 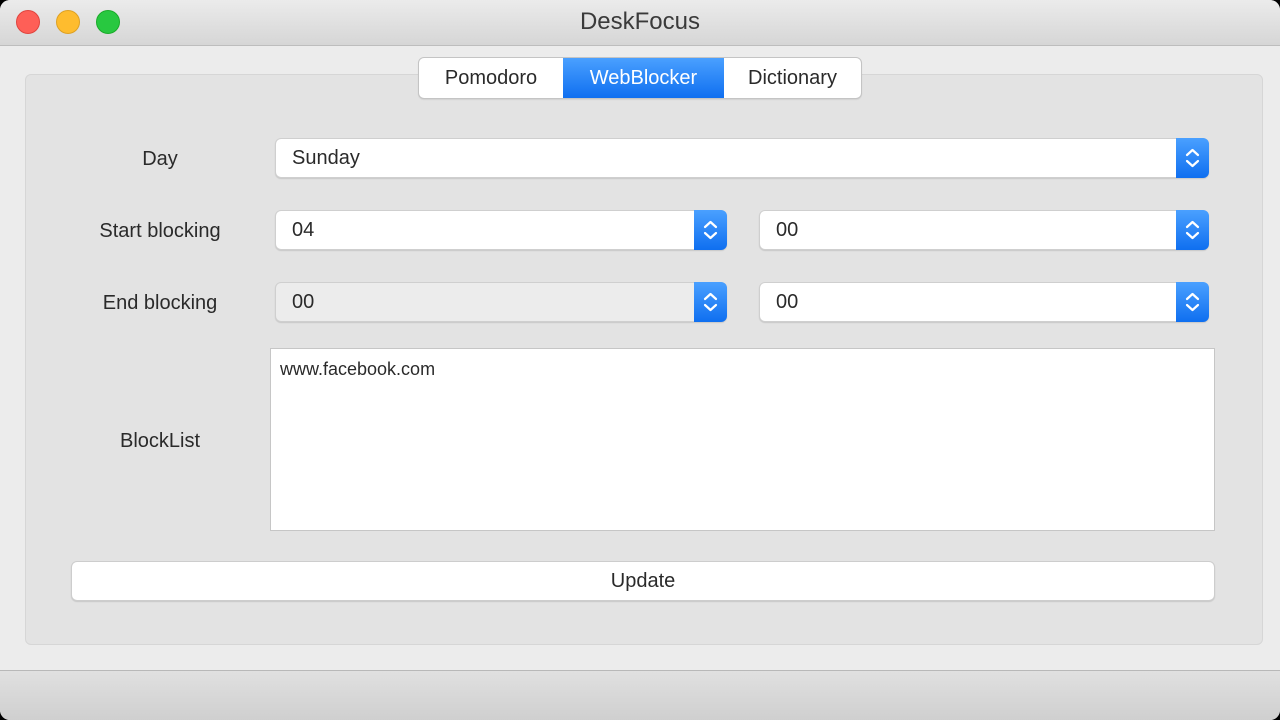 I want to click on end-hour-select: 00, so click(x=501, y=302).